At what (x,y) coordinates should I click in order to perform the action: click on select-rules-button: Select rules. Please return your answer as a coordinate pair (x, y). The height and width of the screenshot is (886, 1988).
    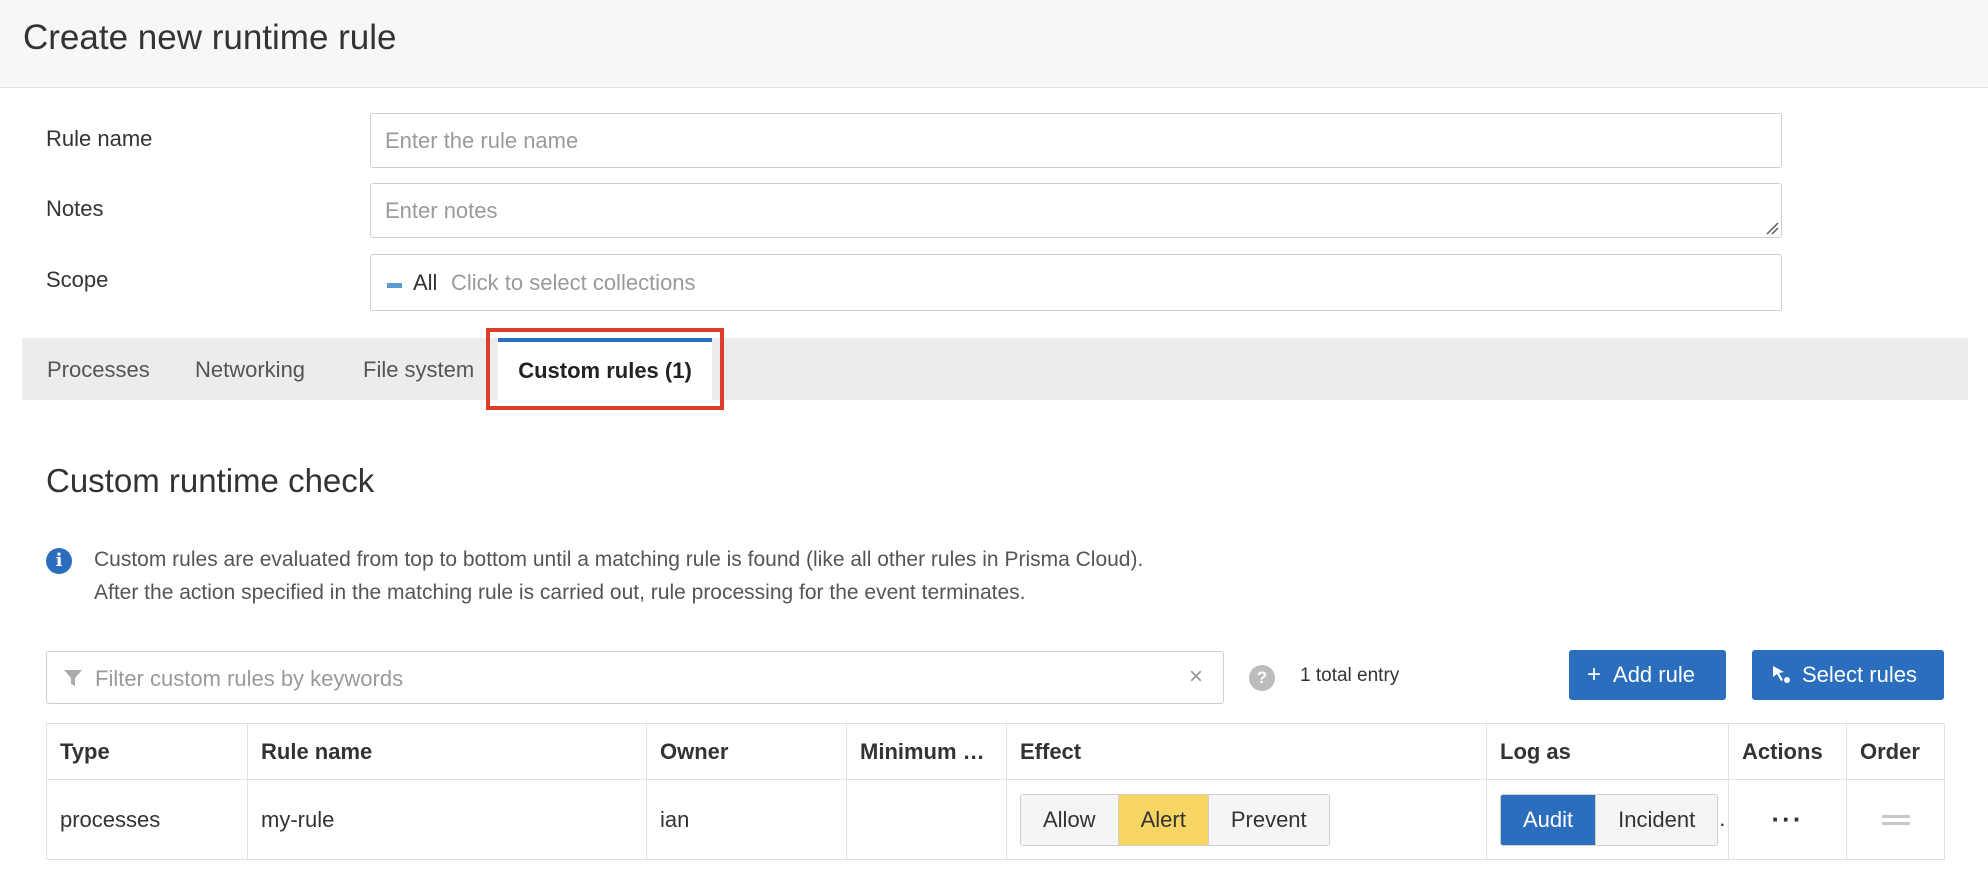
    Looking at the image, I should click on (1848, 675).